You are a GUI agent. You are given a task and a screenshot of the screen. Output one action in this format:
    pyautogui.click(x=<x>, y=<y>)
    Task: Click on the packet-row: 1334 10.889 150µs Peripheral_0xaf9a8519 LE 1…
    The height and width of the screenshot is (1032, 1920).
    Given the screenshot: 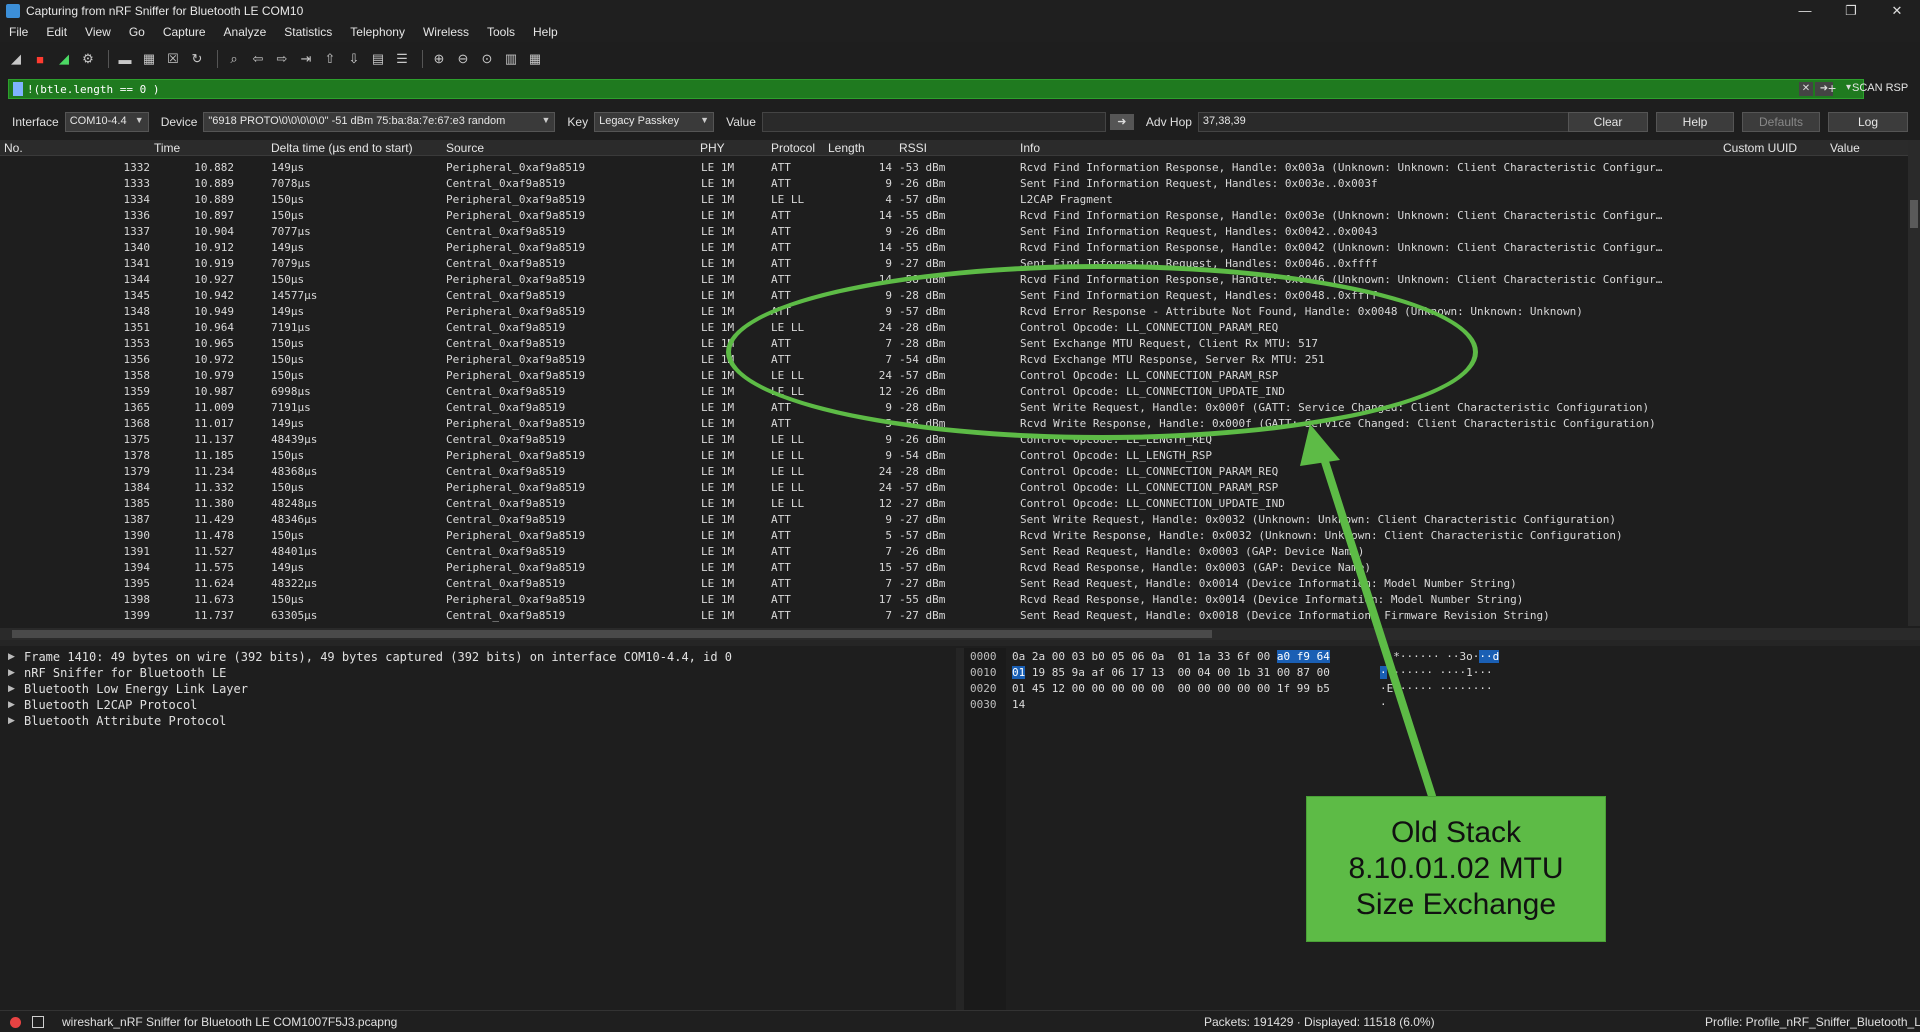 What is the action you would take?
    pyautogui.click(x=954, y=200)
    